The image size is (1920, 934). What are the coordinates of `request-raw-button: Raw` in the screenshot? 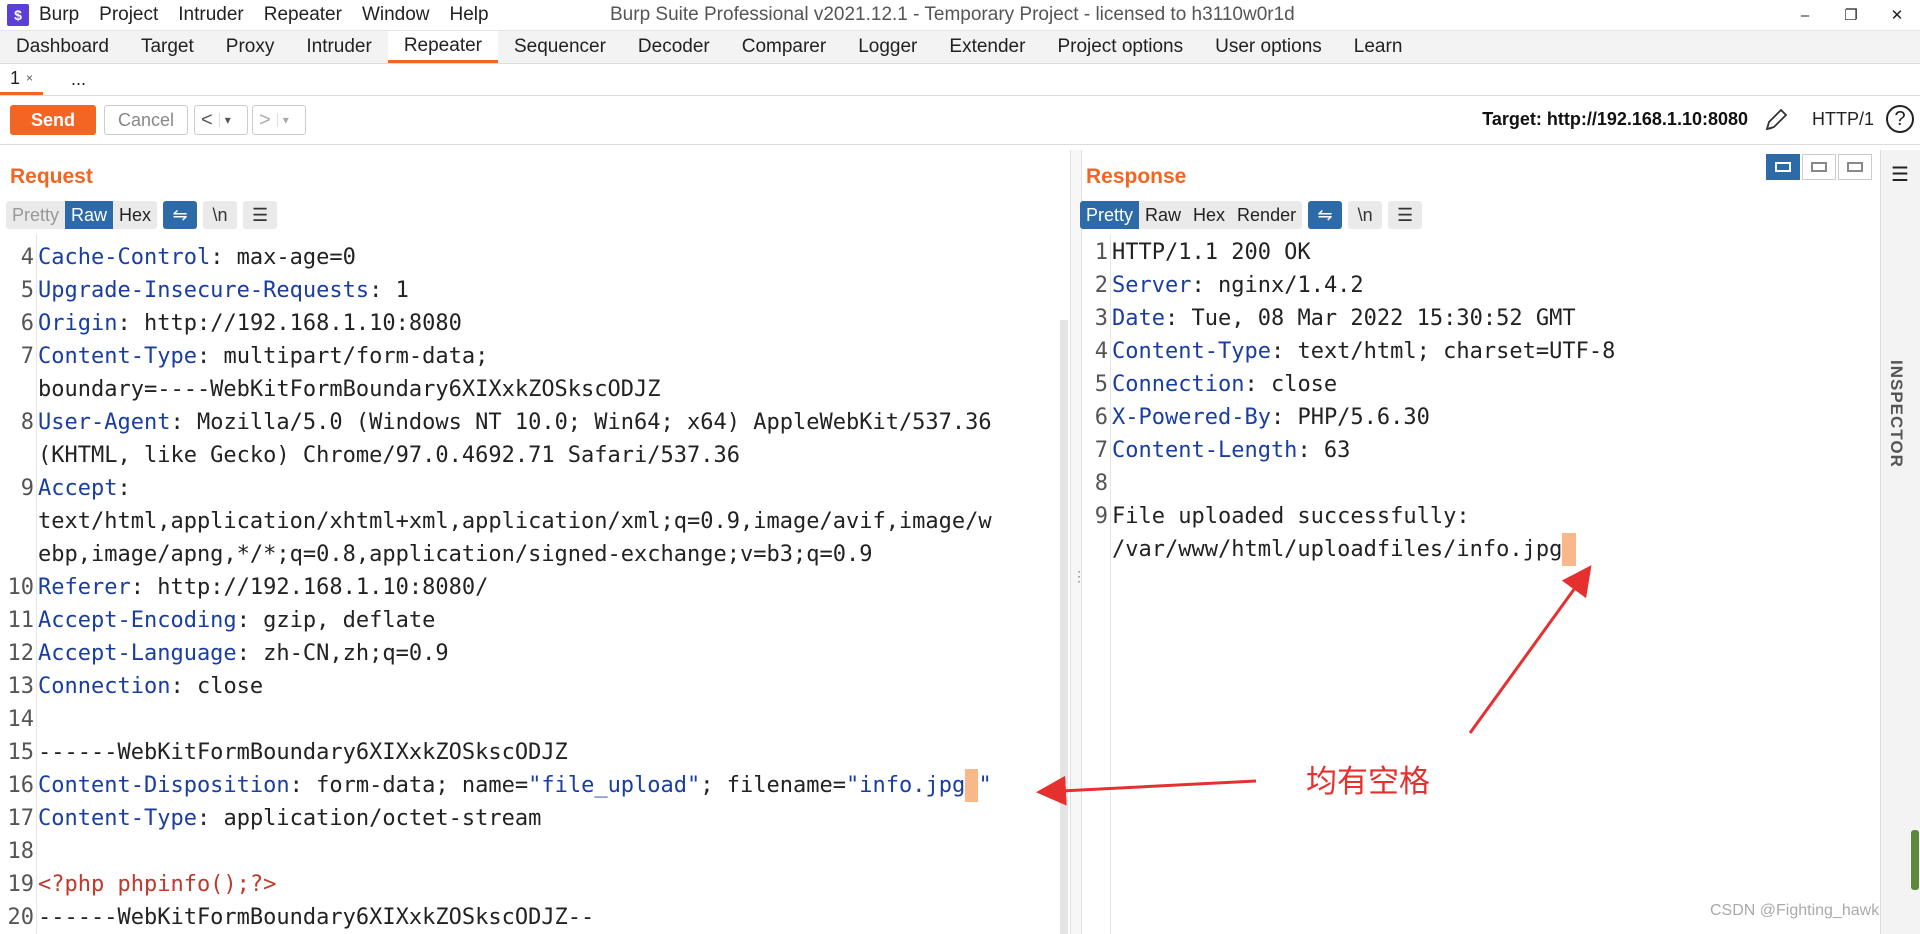 It's located at (89, 215).